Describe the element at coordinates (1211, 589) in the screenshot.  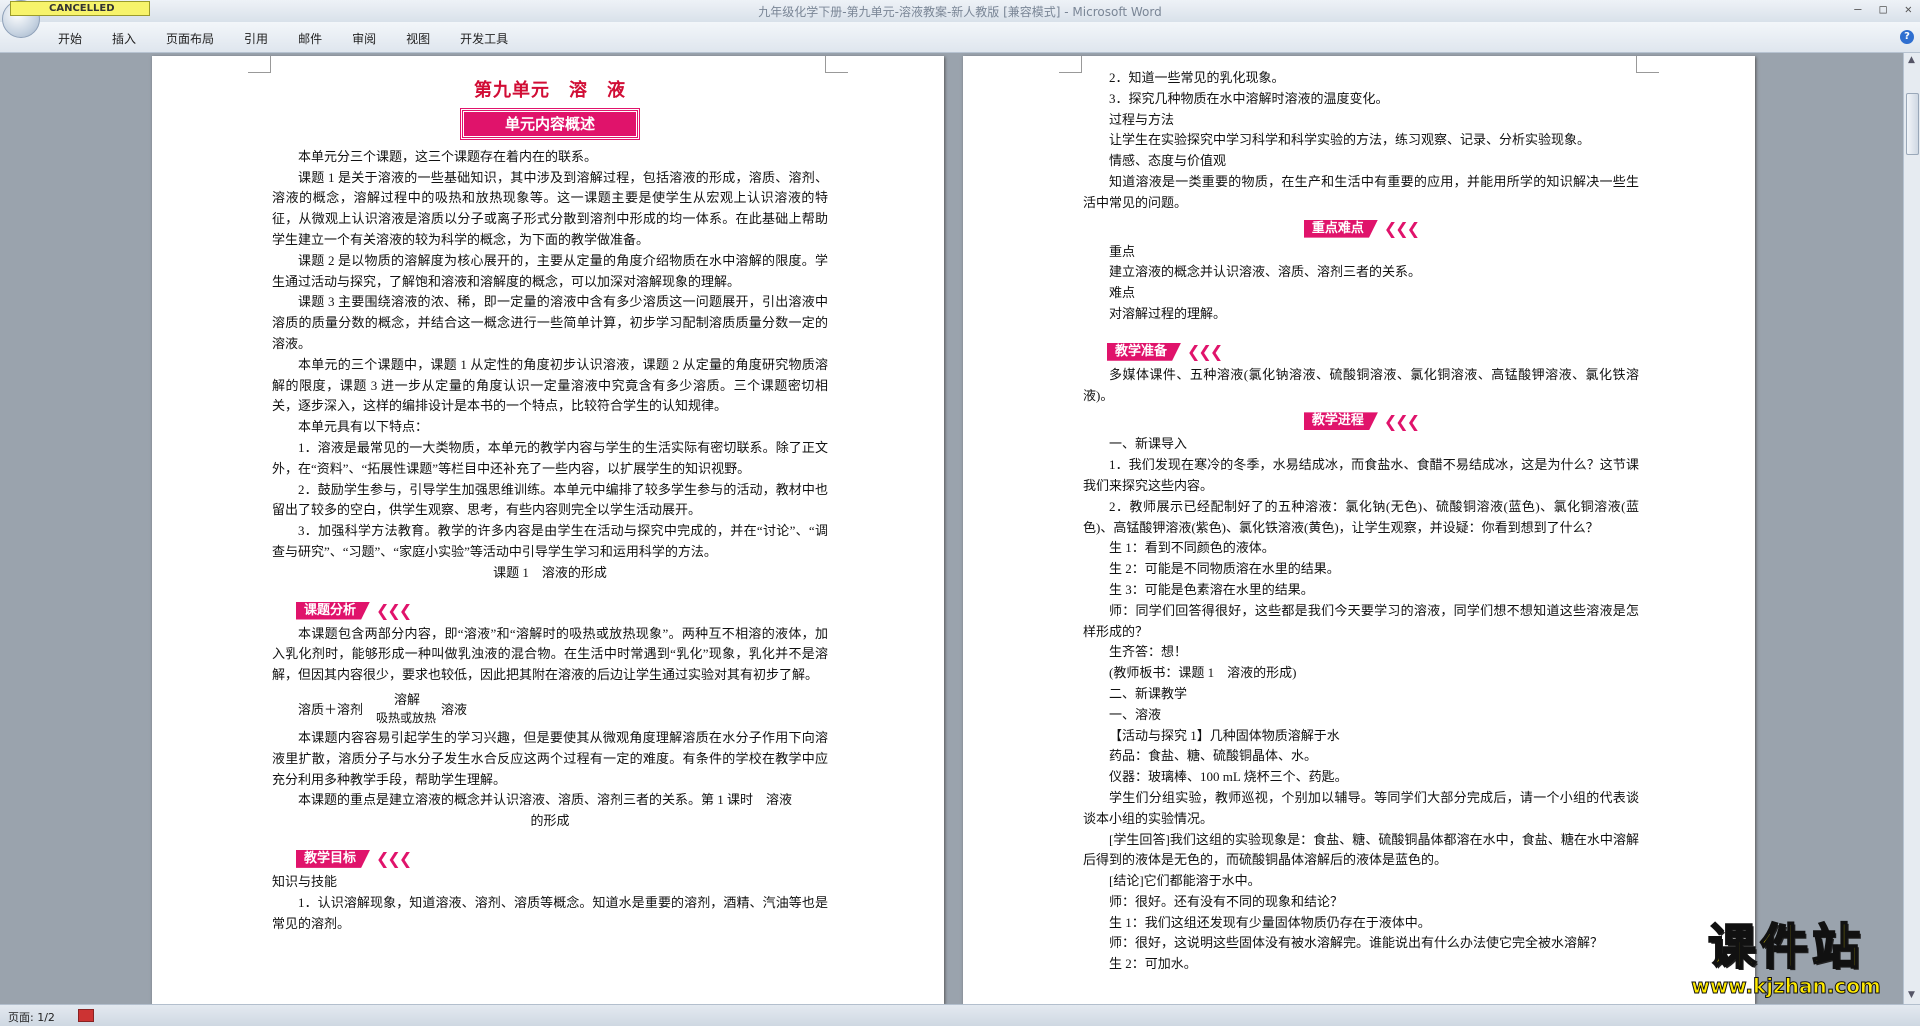
I see `paragraph: 生 3：可能是色素溶在水里的结果。` at that location.